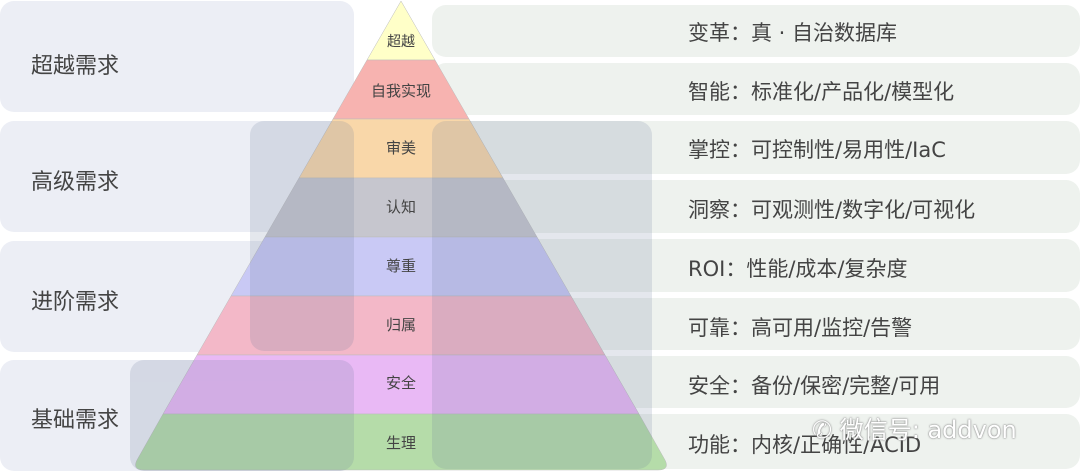  I want to click on level-label-6: 归属, so click(400, 325).